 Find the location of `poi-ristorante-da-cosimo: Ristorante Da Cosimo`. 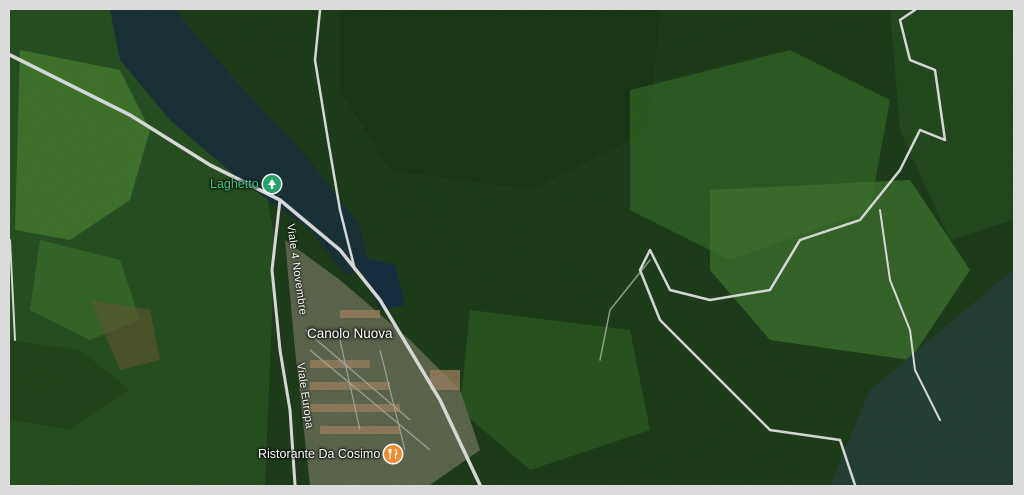

poi-ristorante-da-cosimo: Ristorante Da Cosimo is located at coordinates (330, 454).